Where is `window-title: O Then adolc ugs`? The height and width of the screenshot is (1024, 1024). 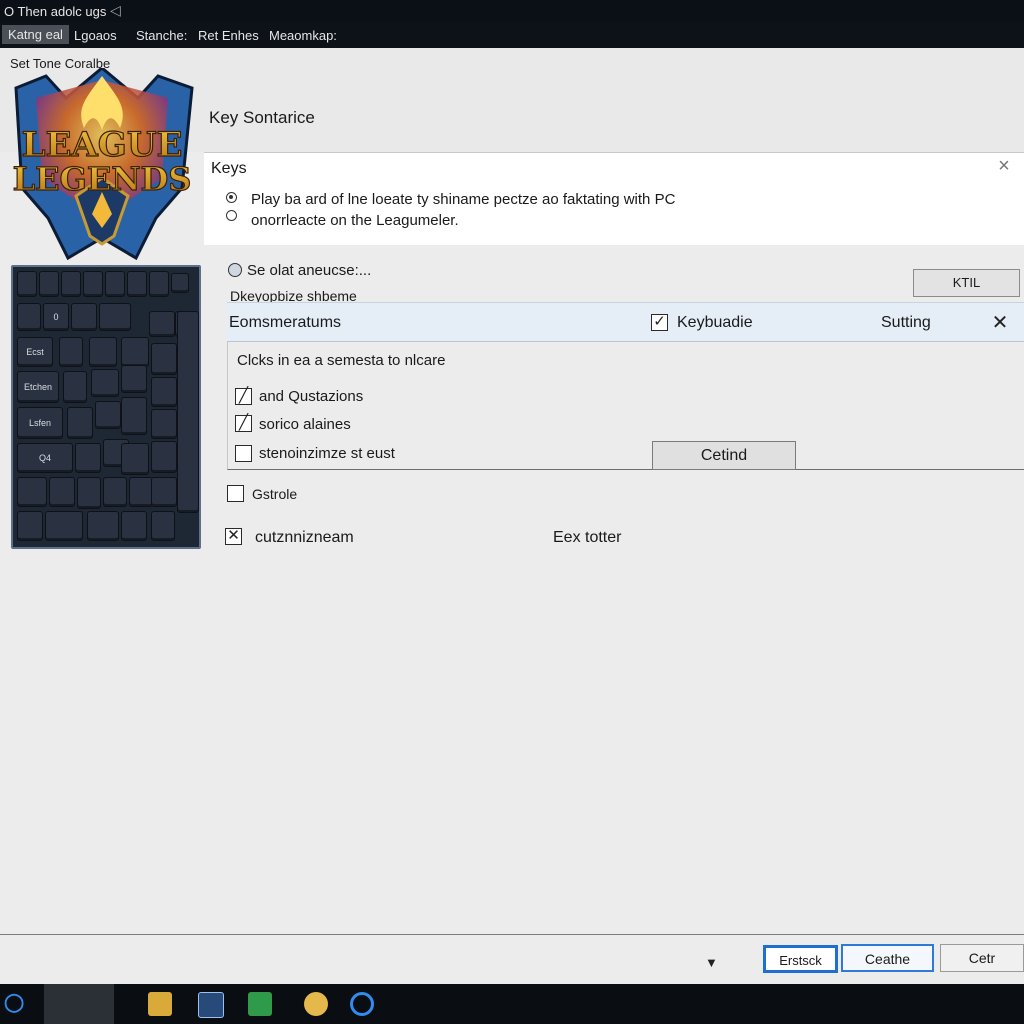
window-title: O Then adolc ugs is located at coordinates (55, 11).